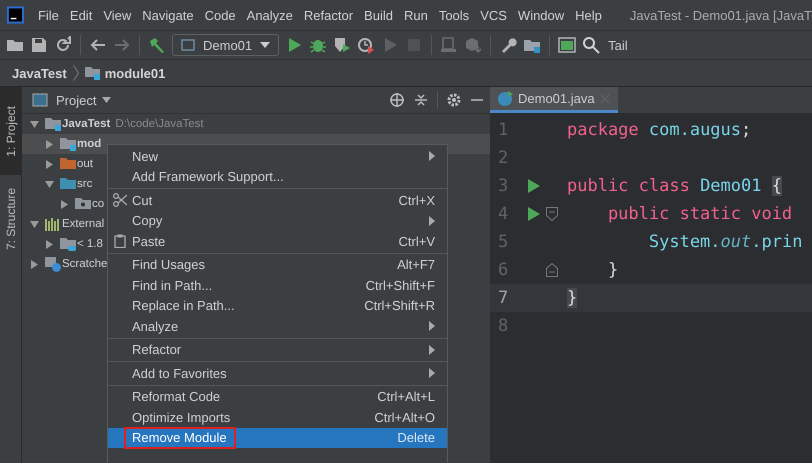 Image resolution: width=812 pixels, height=463 pixels. Describe the element at coordinates (674, 186) in the screenshot. I see `code-line: public class Demo01 {` at that location.